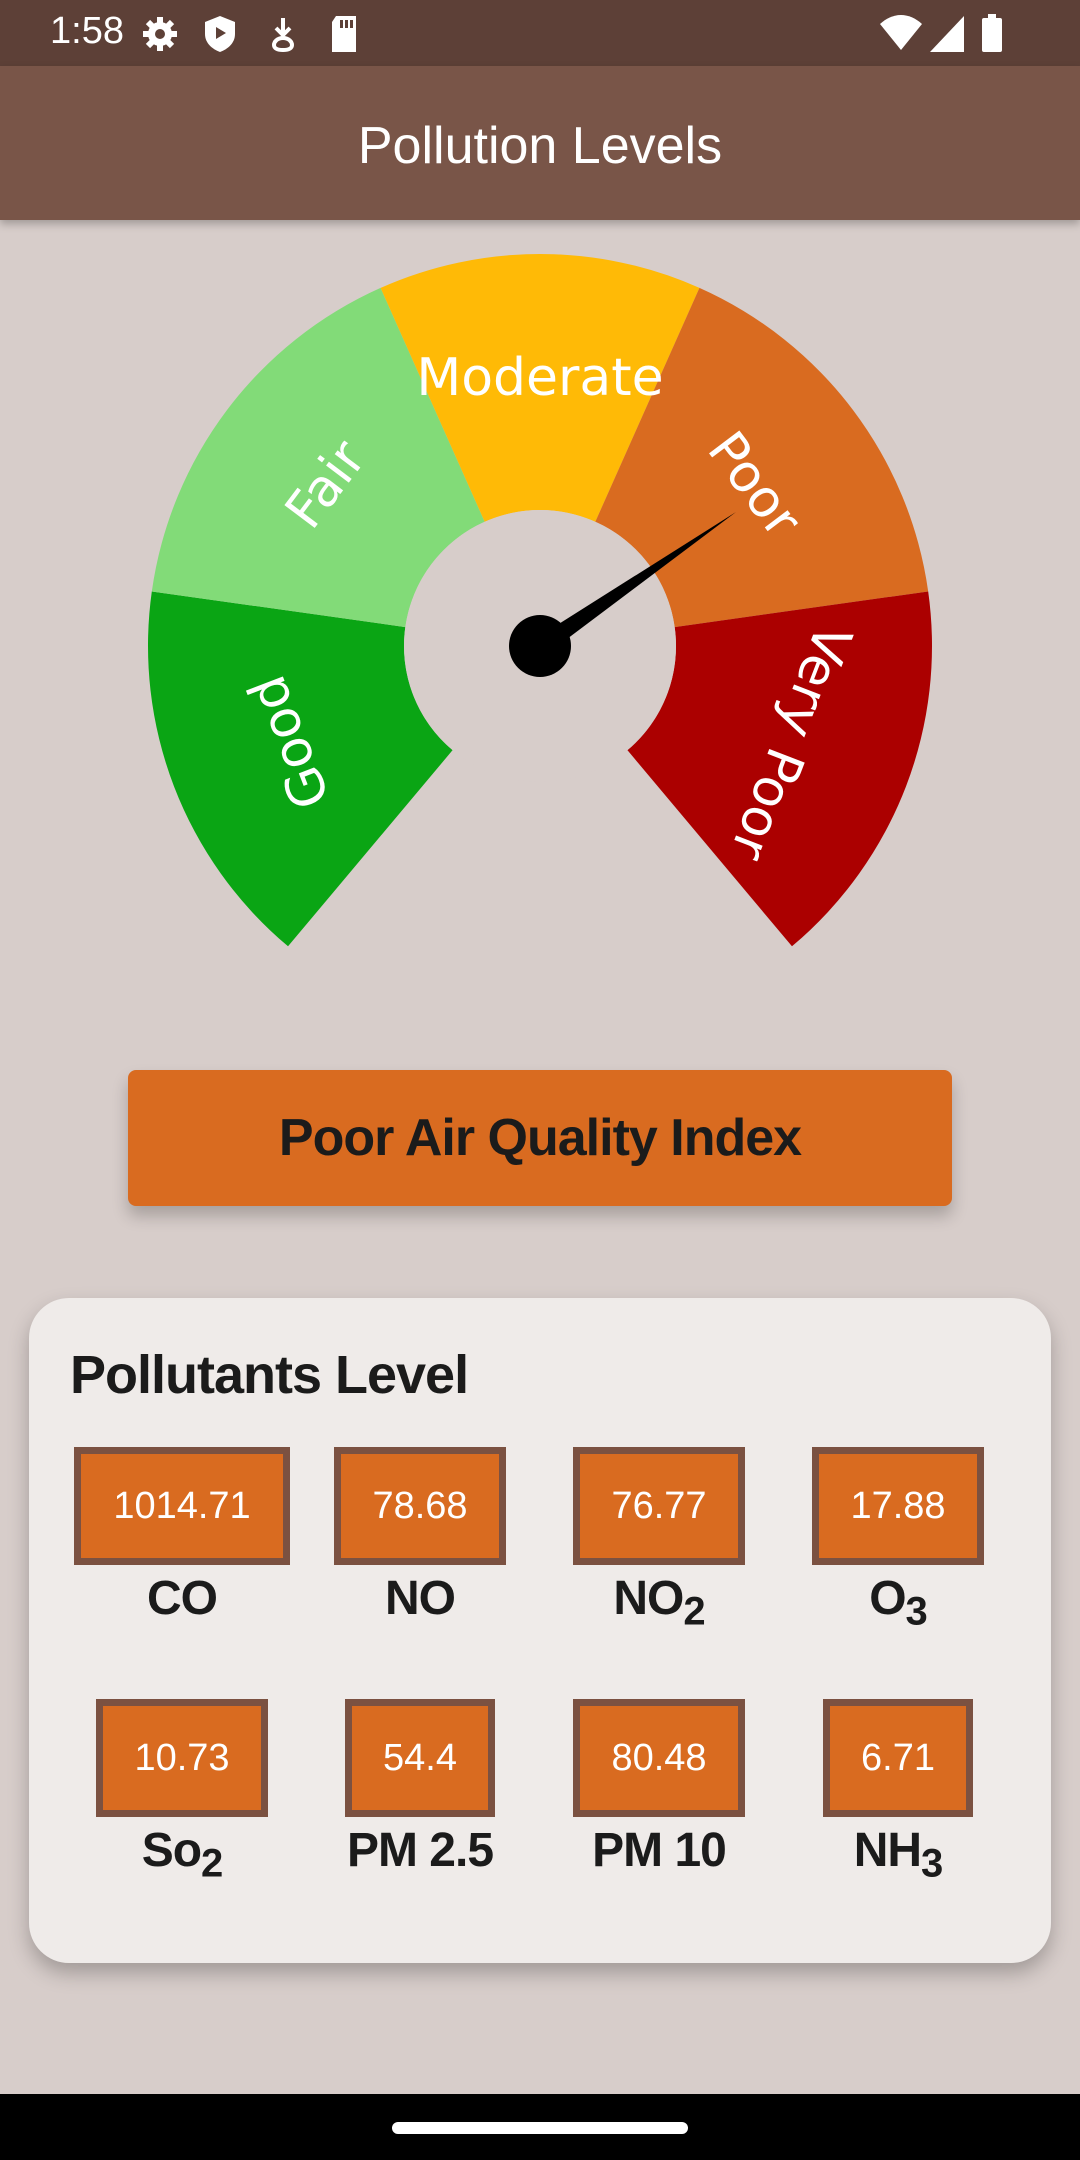  I want to click on pollutant-value-box: 78.68, so click(420, 1506).